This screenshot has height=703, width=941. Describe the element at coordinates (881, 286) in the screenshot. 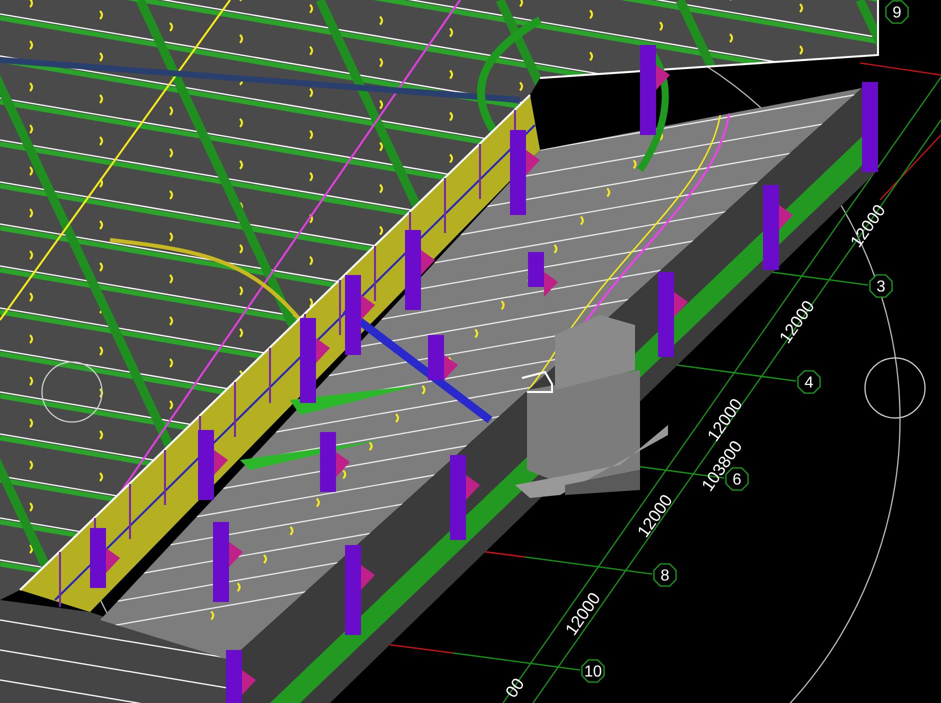

I see `grid-bubble: 3` at that location.